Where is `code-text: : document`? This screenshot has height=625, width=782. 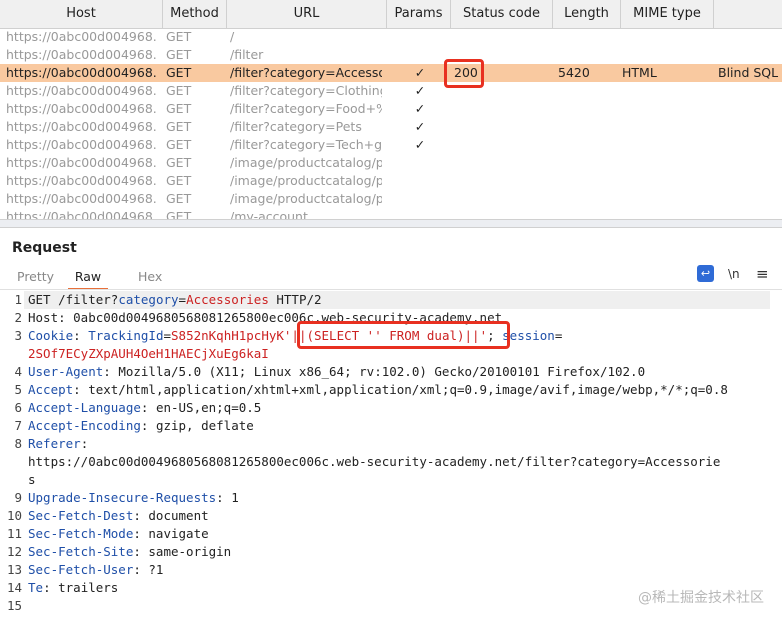
code-text: : document is located at coordinates (171, 515).